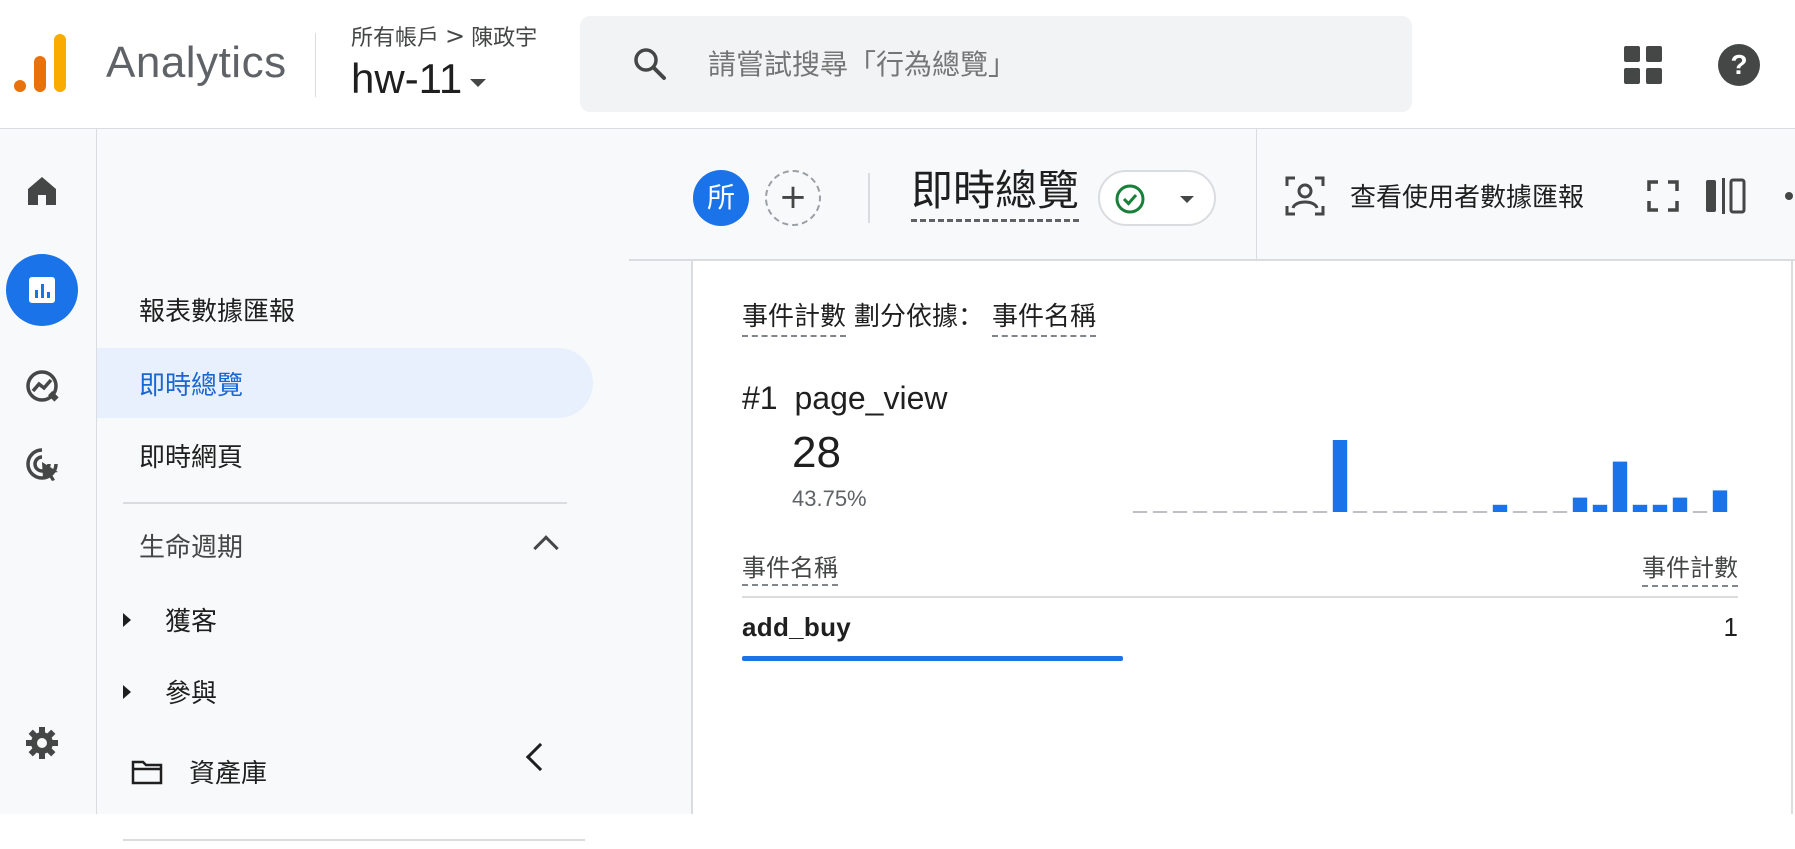 Image resolution: width=1795 pixels, height=849 pixels. Describe the element at coordinates (1240, 567) in the screenshot. I see `table-header: 事件名稱 事件計數` at that location.